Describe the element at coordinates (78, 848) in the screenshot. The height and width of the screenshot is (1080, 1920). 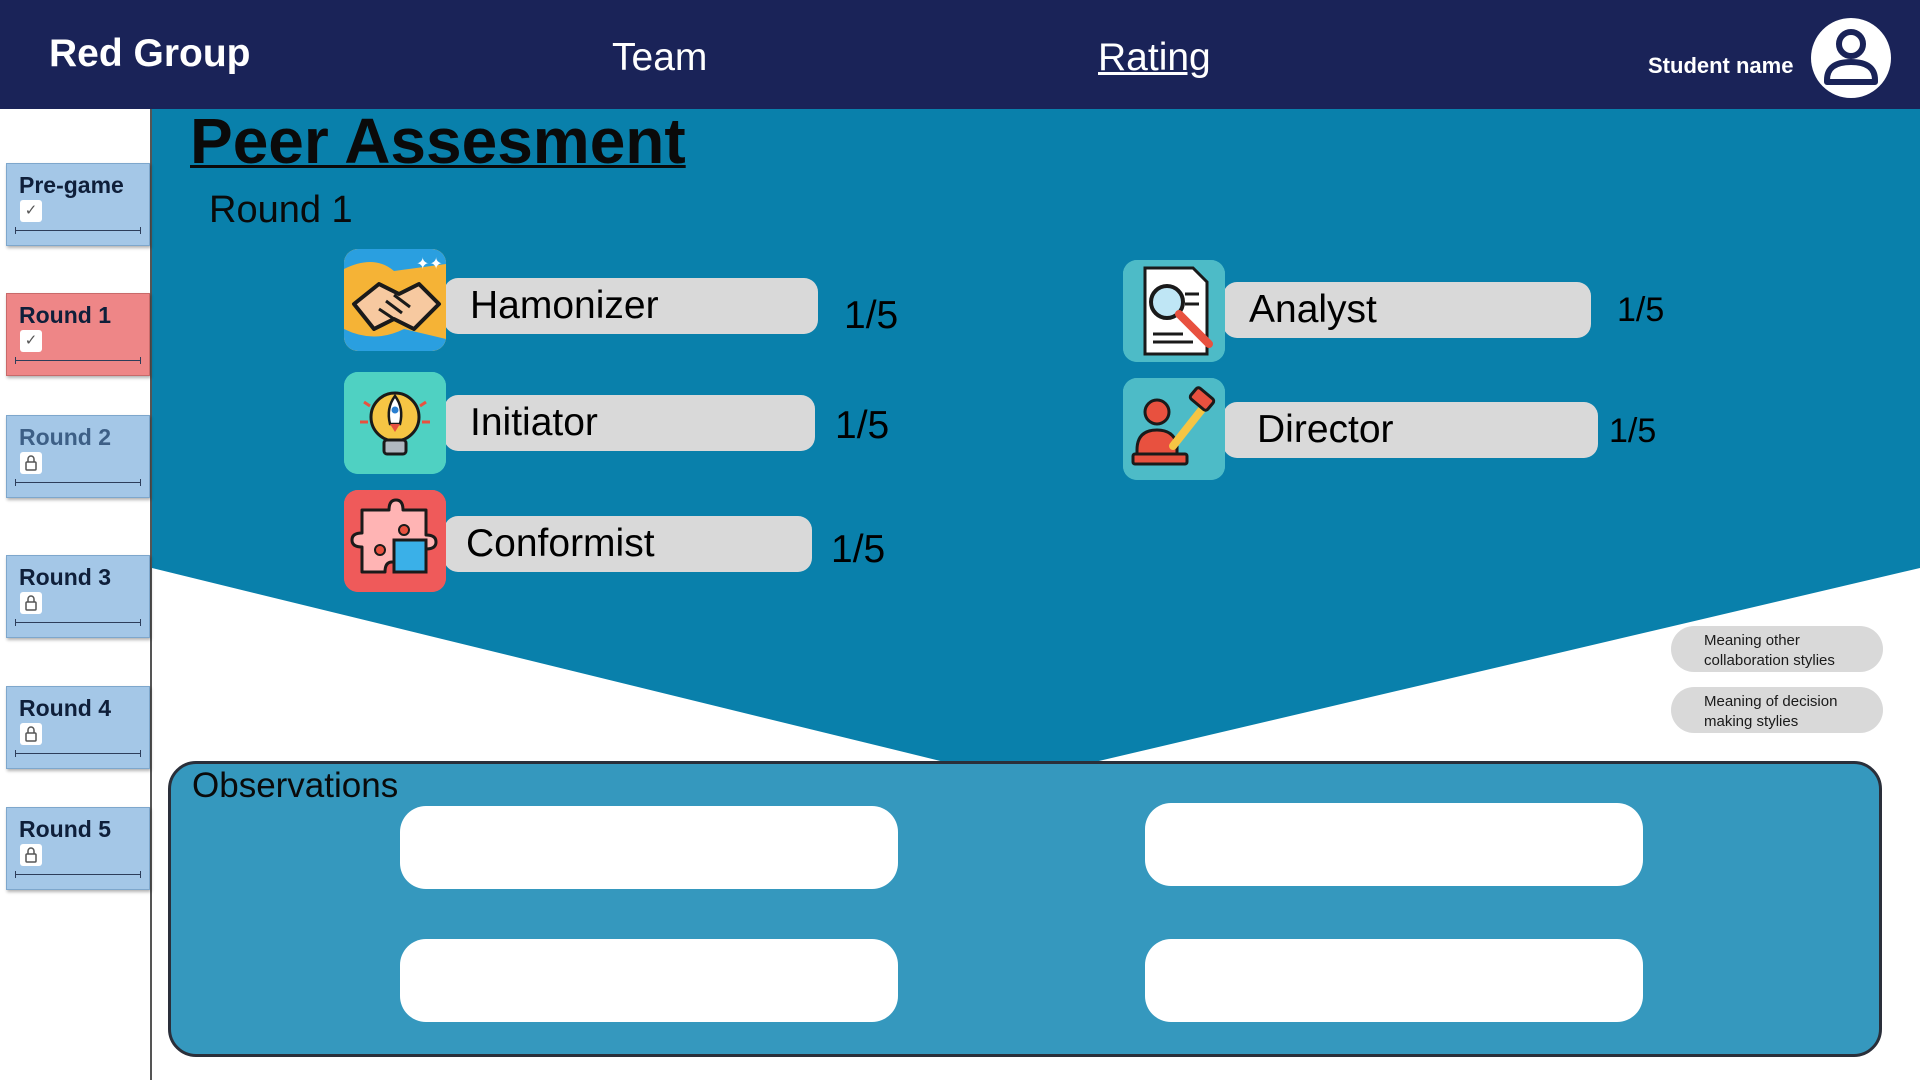
I see `sidebar-item-round-5: Round 5` at that location.